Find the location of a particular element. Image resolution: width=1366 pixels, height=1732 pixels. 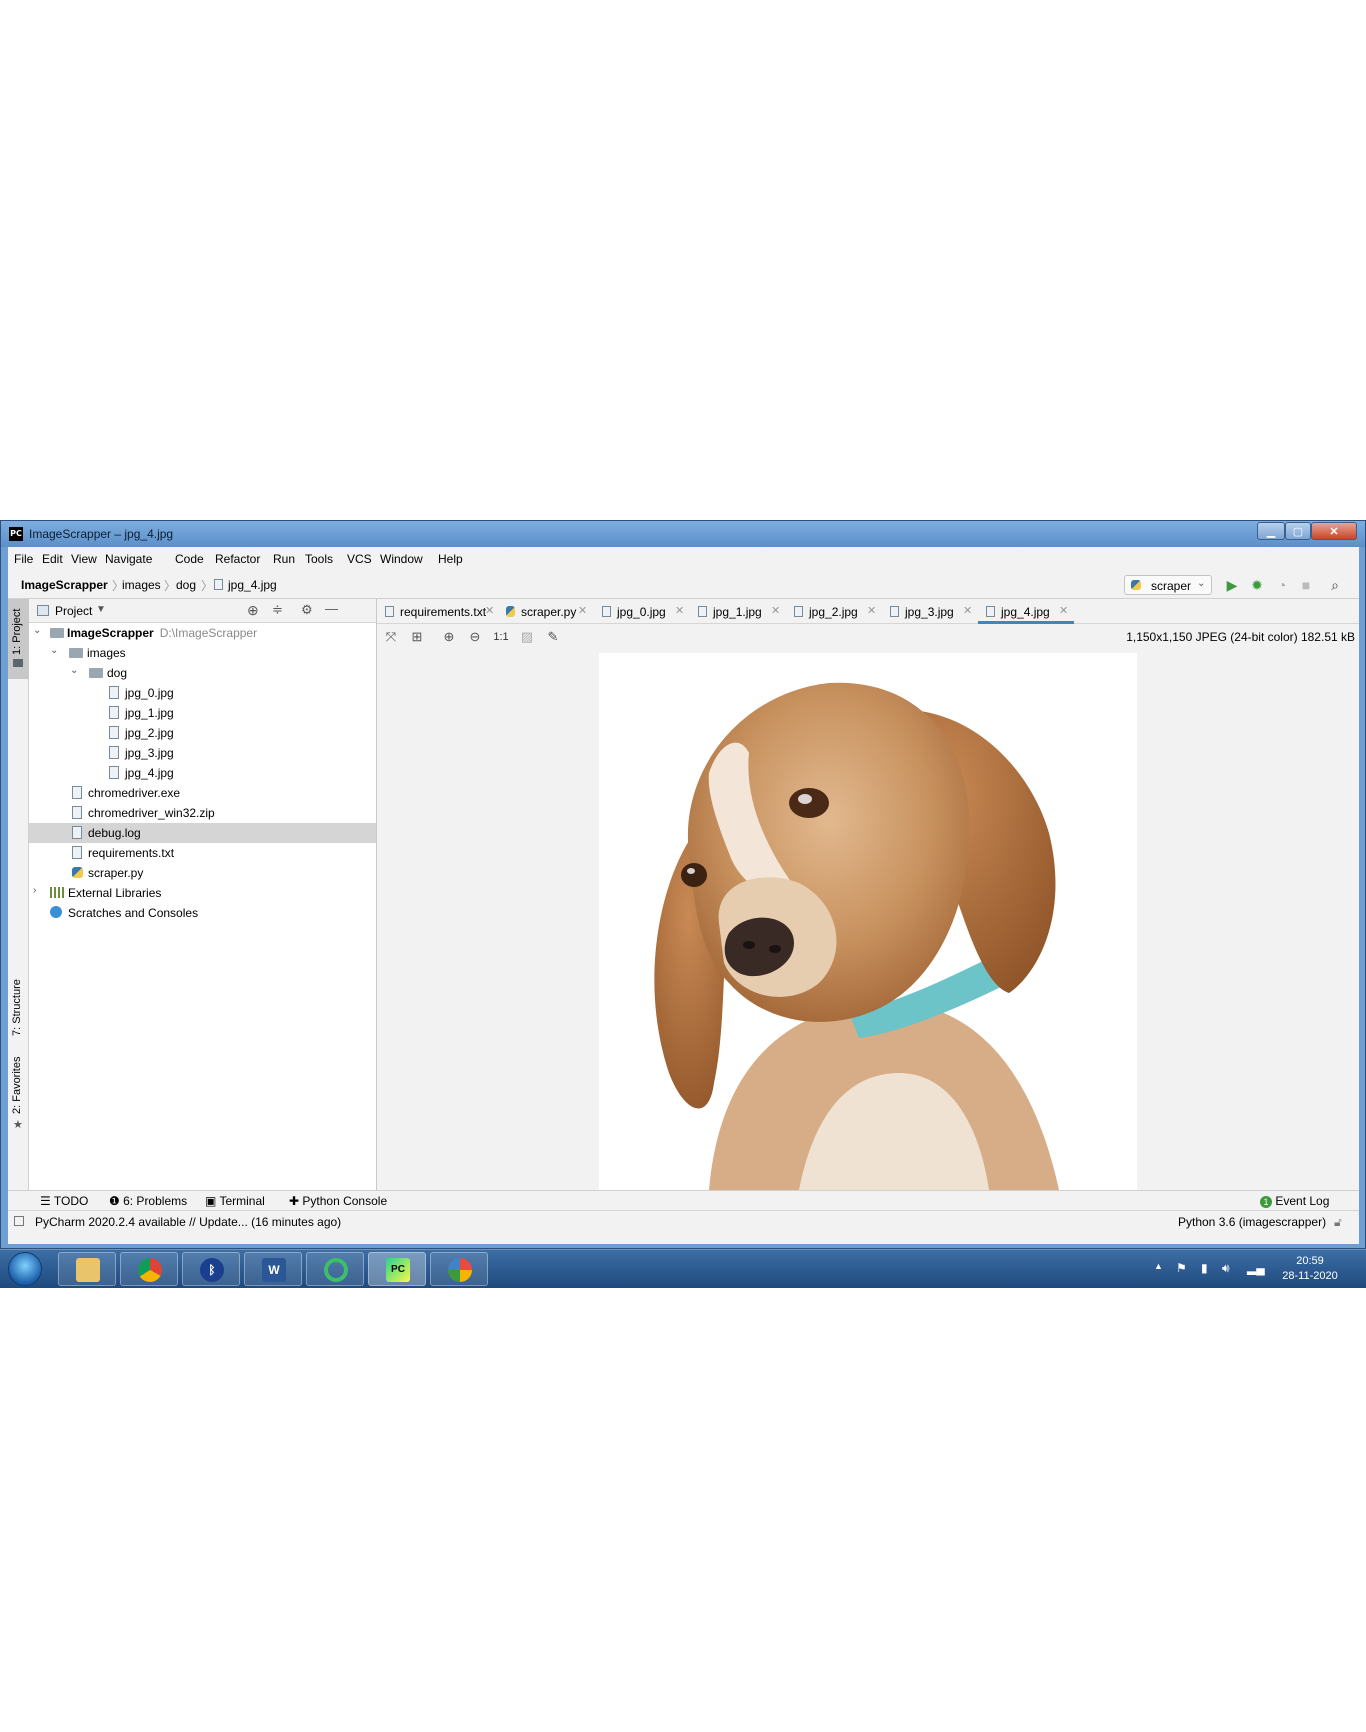

coverage-icon: ◔ is located at coordinates (1282, 585).